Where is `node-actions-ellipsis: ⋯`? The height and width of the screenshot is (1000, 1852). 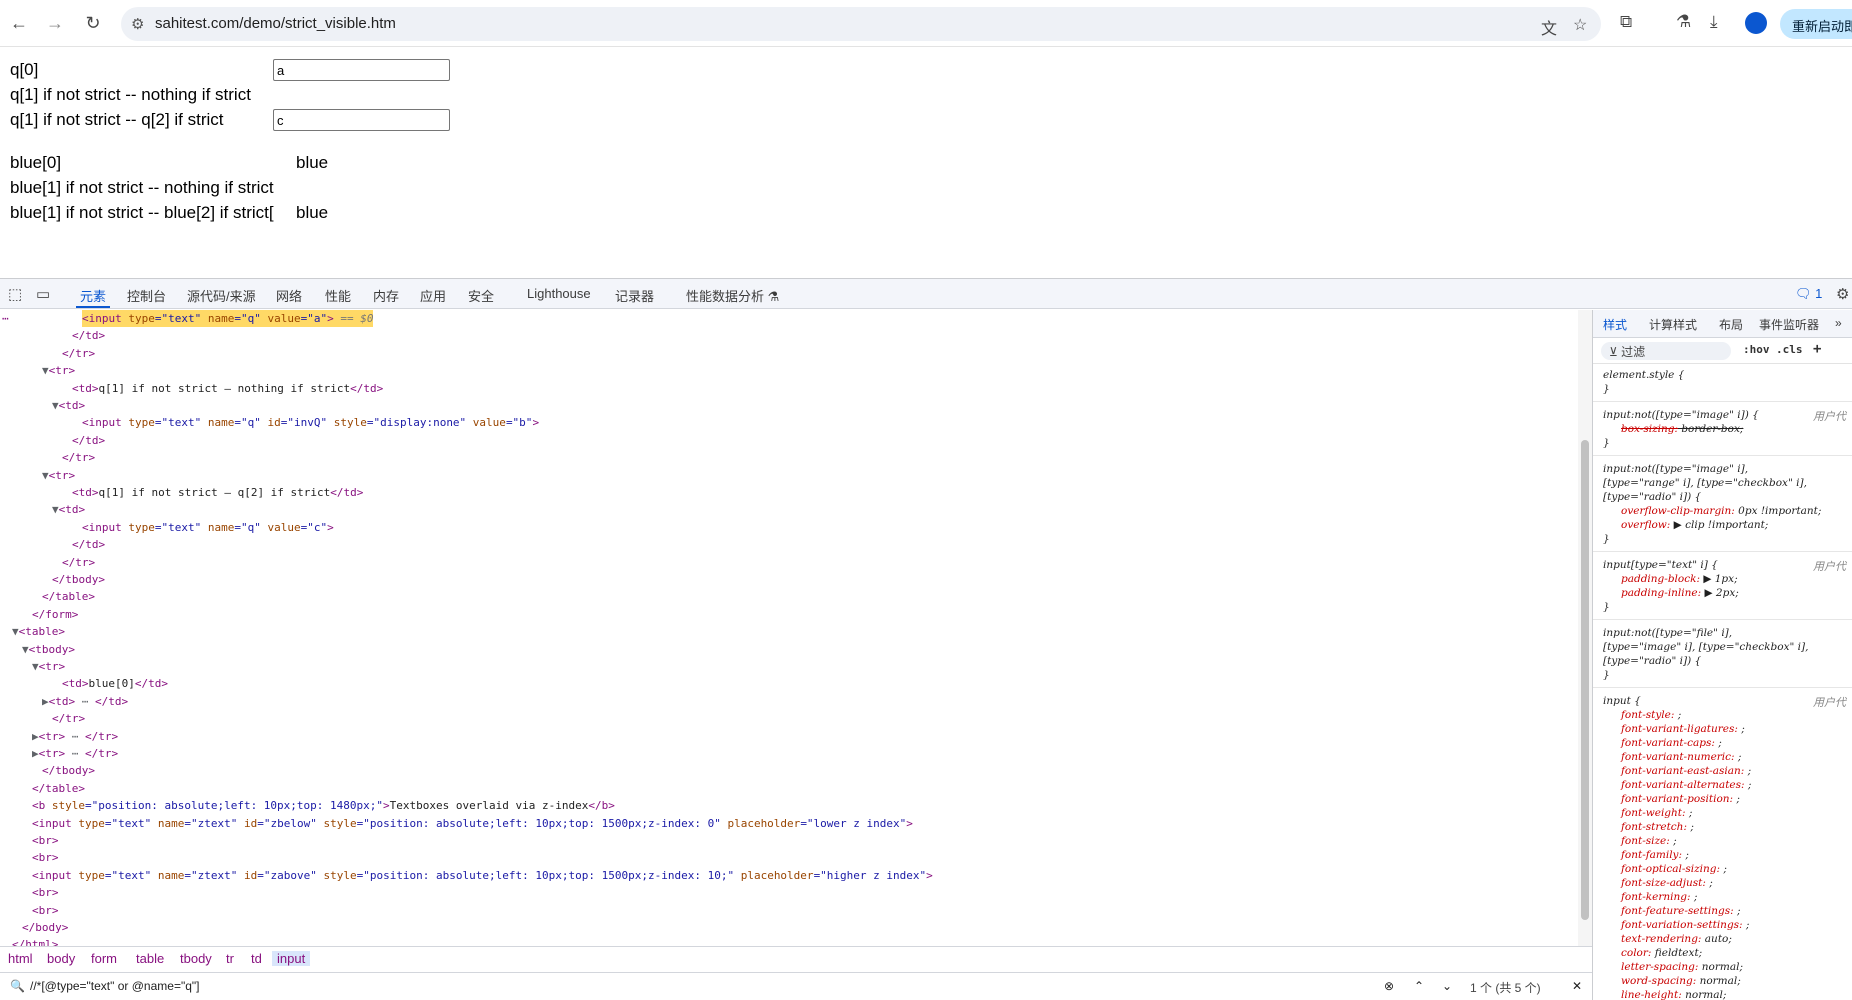 node-actions-ellipsis: ⋯ is located at coordinates (5, 318).